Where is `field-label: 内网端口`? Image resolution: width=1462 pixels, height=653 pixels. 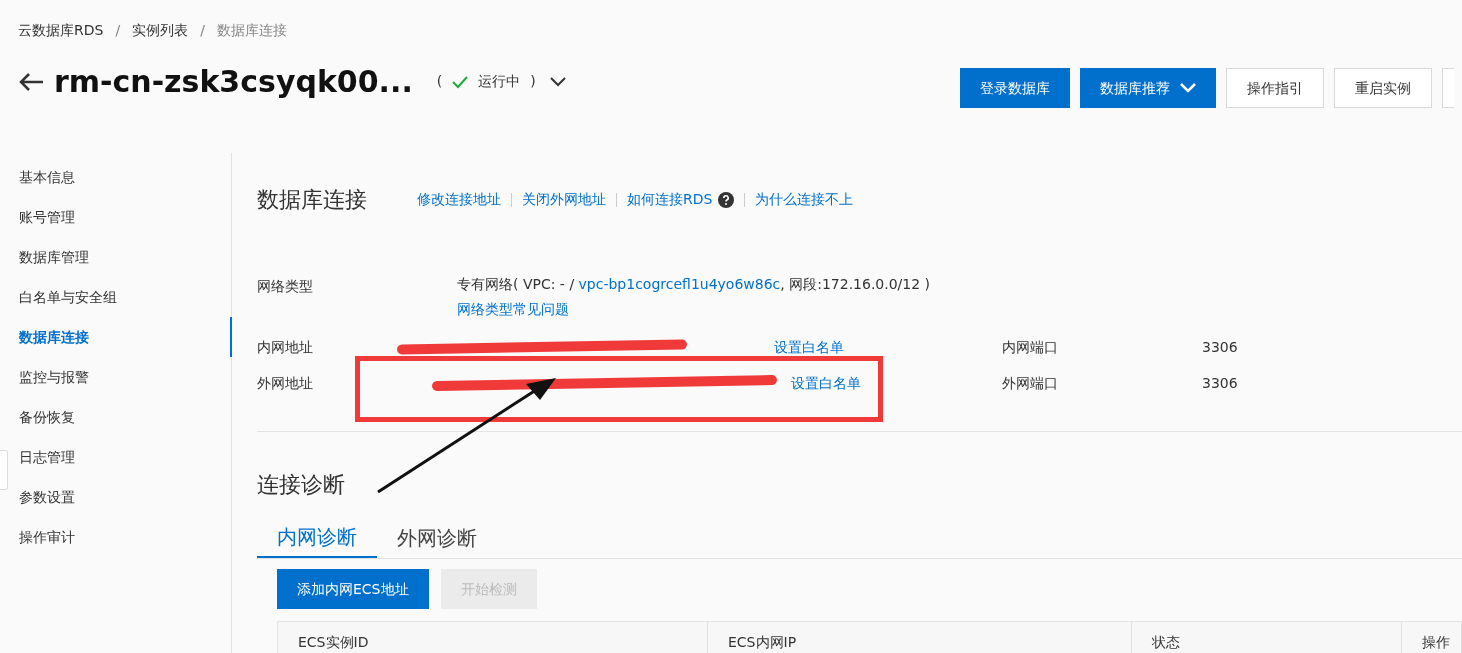 field-label: 内网端口 is located at coordinates (1030, 346).